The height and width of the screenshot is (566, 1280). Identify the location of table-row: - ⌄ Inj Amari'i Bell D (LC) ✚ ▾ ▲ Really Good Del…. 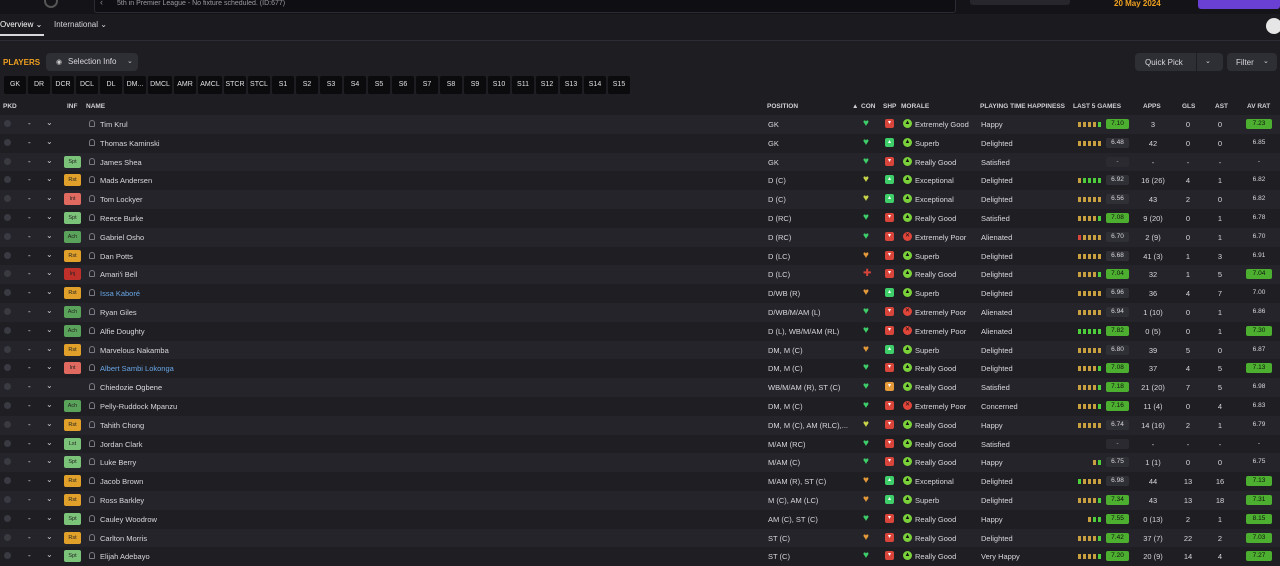
(640, 275).